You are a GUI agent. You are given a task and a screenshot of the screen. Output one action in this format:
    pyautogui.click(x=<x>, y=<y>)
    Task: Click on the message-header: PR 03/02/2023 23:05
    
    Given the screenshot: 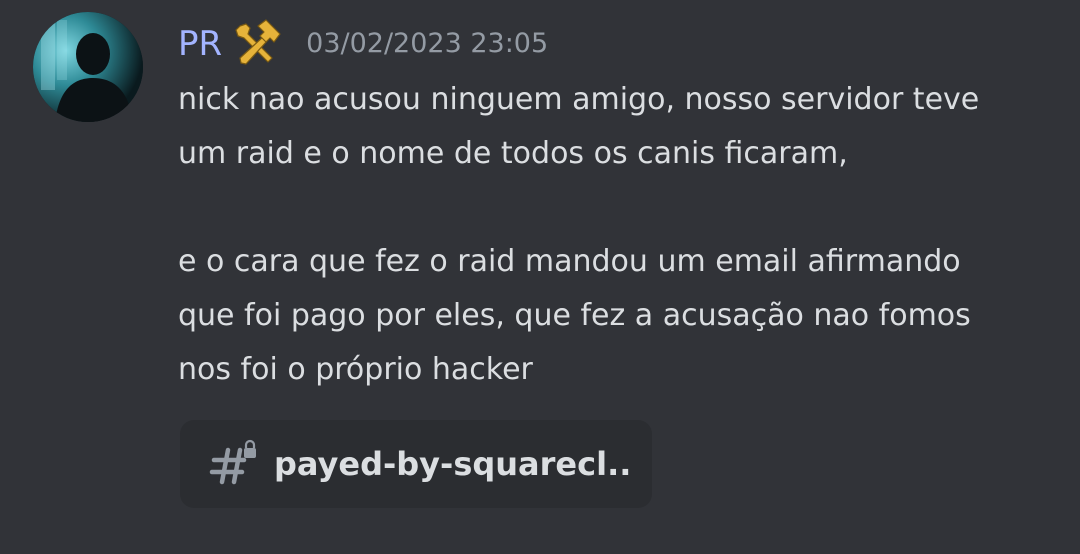 What is the action you would take?
    pyautogui.click(x=363, y=44)
    